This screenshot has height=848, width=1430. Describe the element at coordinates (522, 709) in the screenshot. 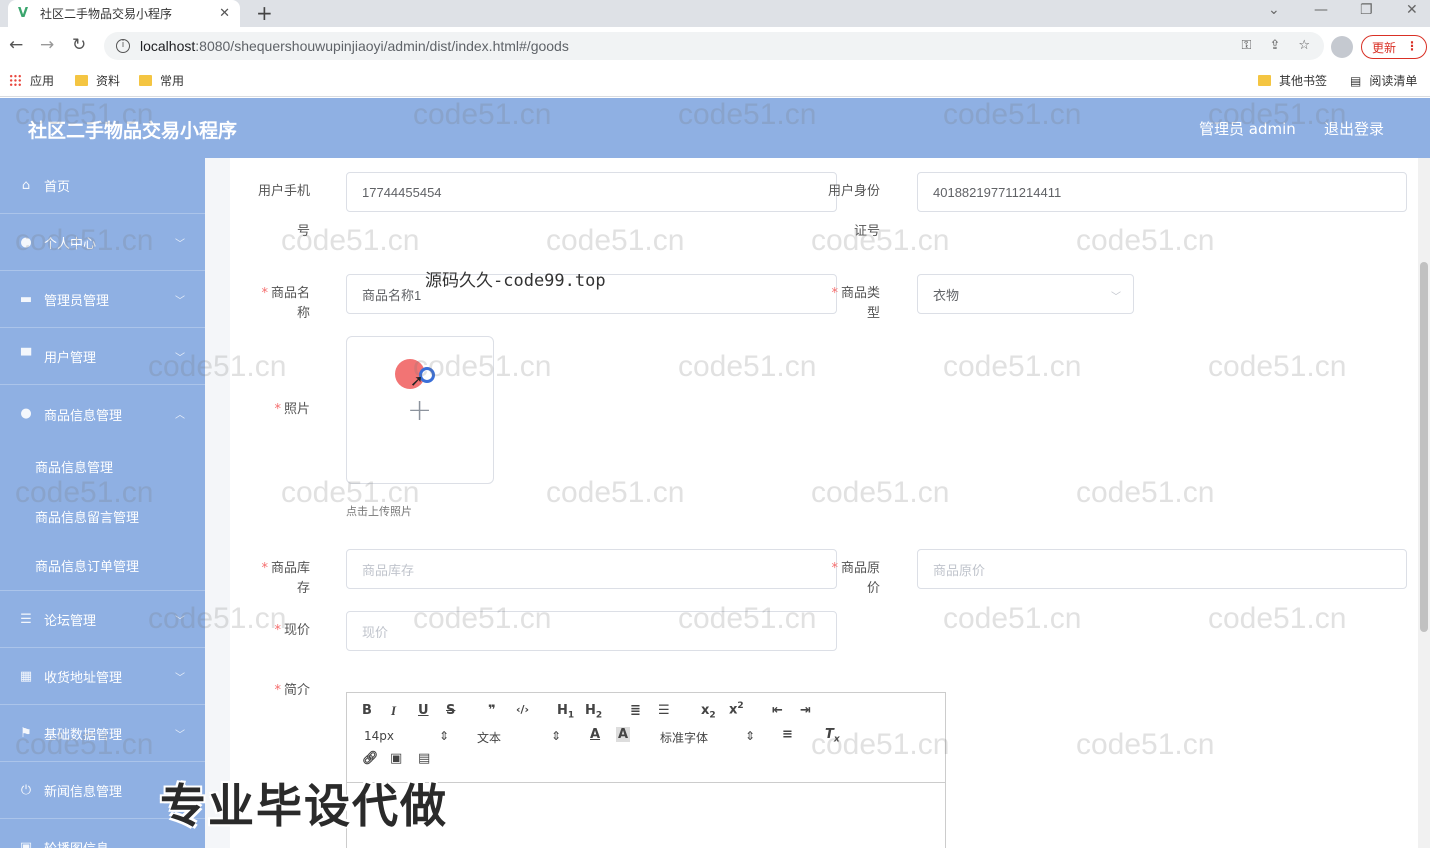

I see `code-block-icon: ‹/›` at that location.